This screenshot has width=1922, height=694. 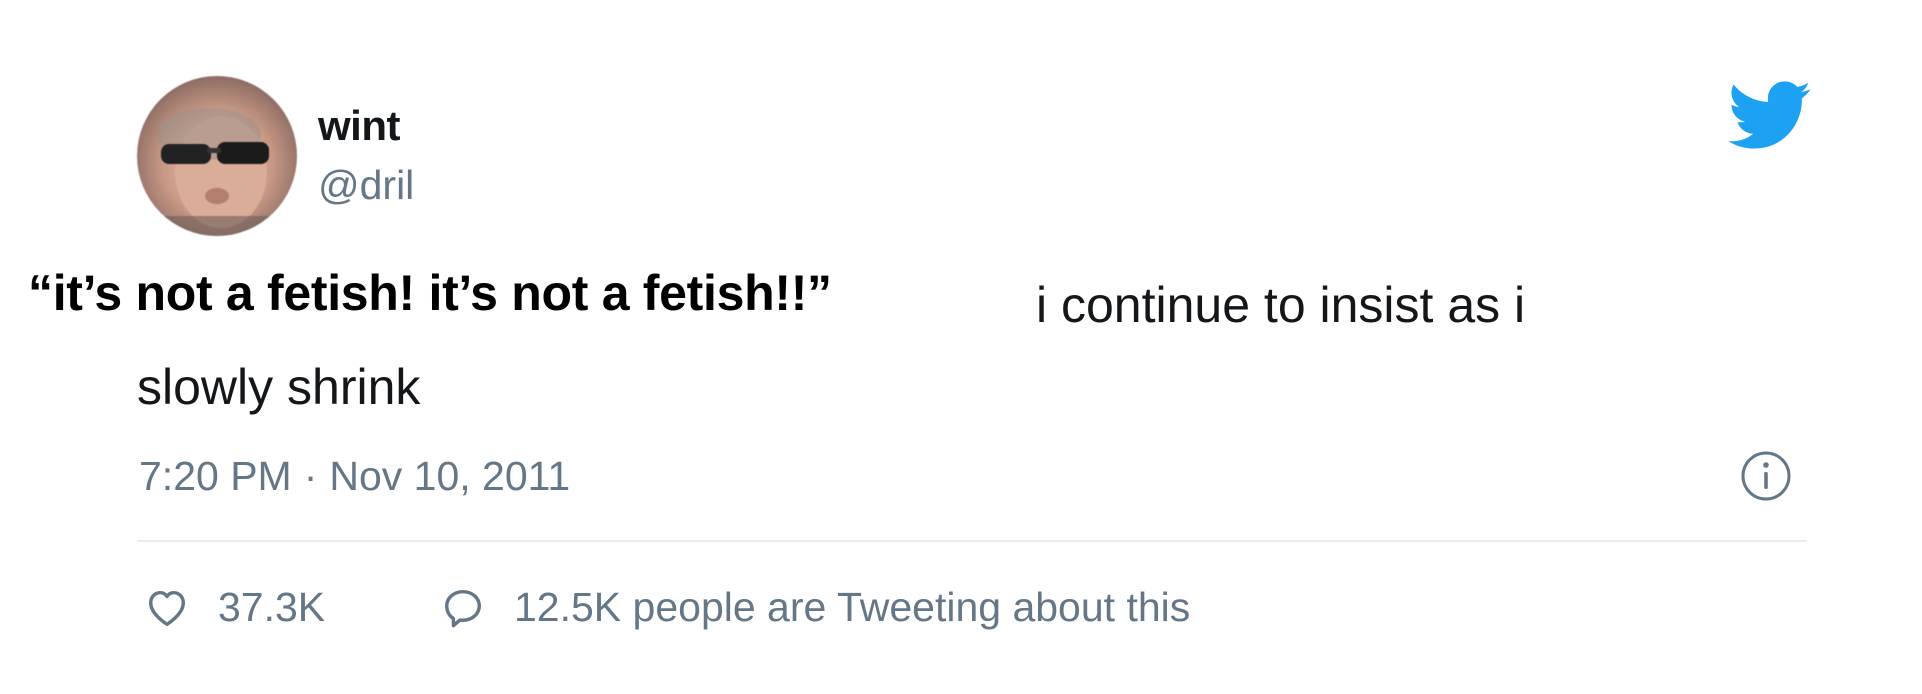 I want to click on tweet-timestamp: 7:20 PM · Nov 10, 2011, so click(x=354, y=476).